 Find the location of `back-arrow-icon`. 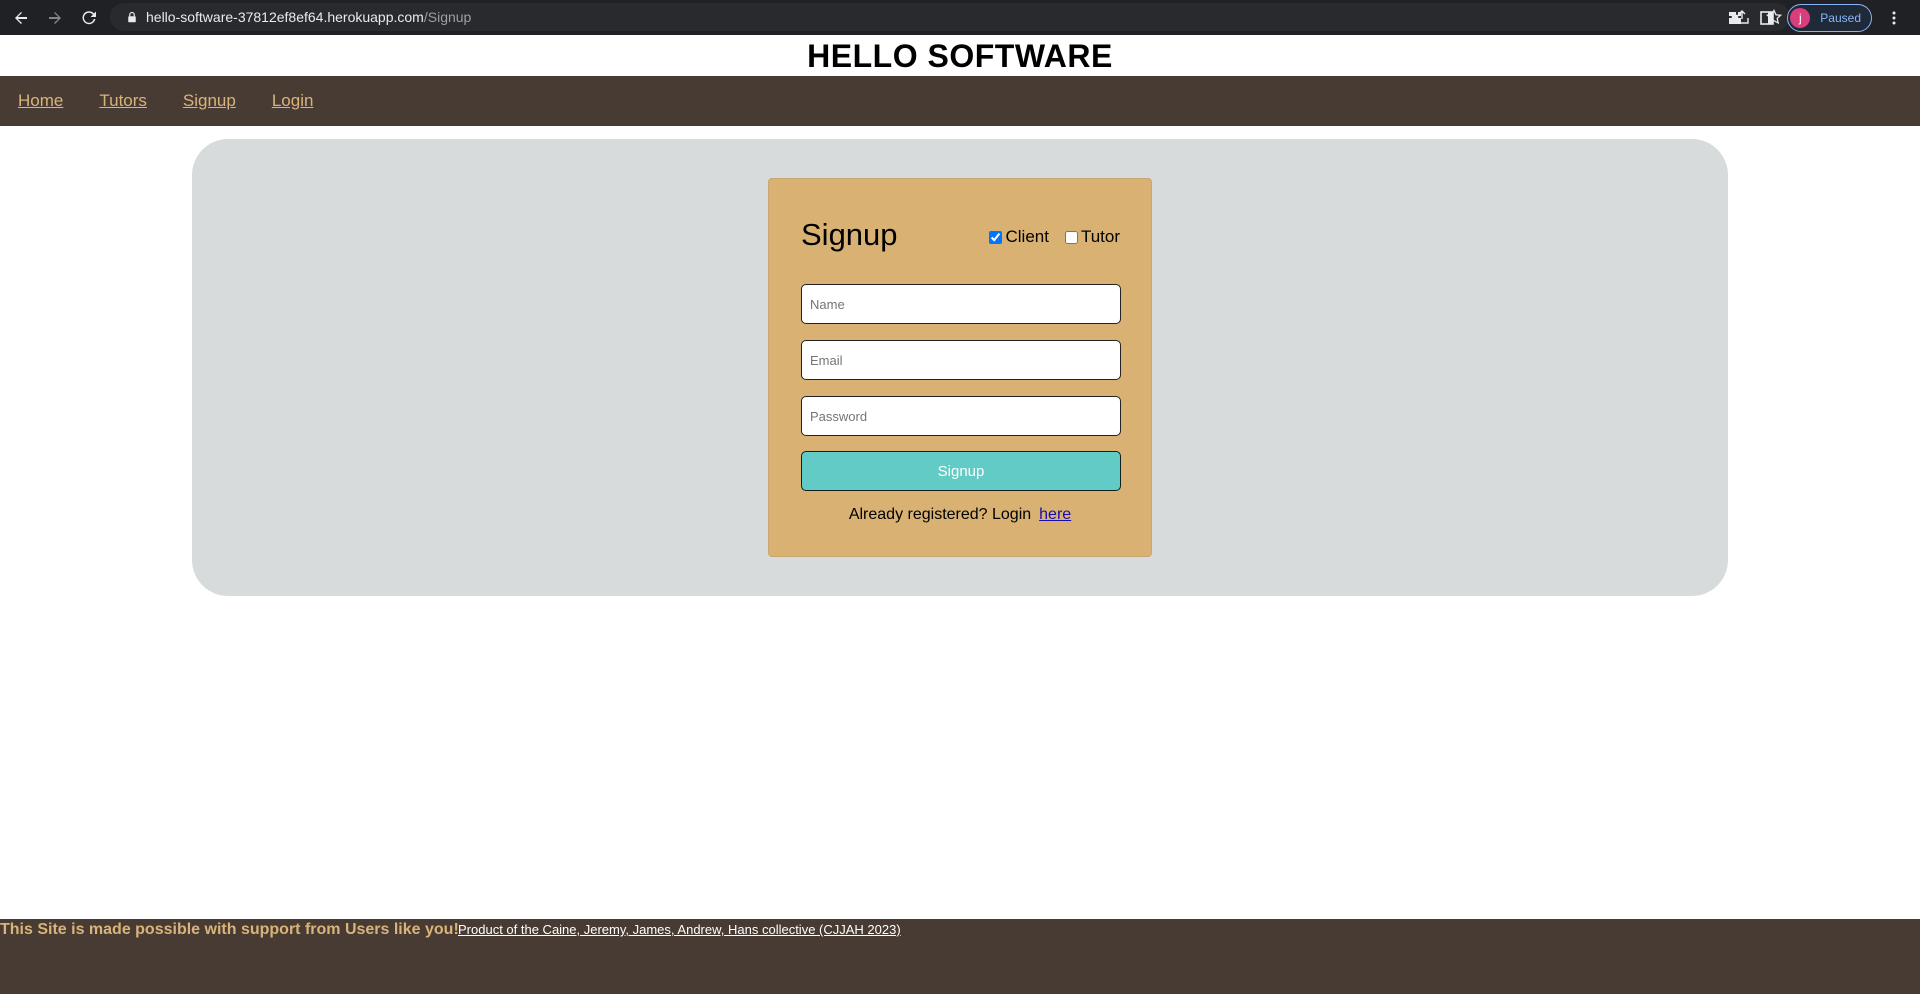

back-arrow-icon is located at coordinates (21, 18).